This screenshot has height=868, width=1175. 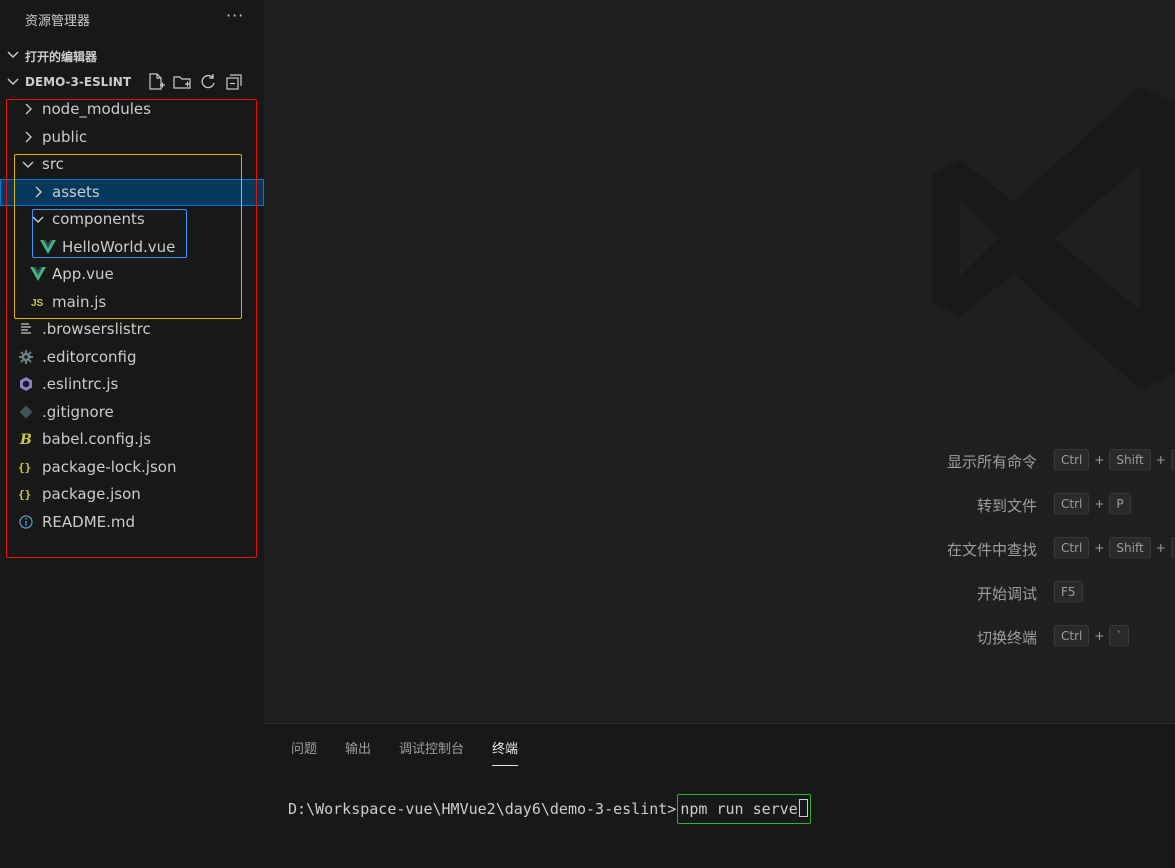 I want to click on panel-tab: 问题, so click(x=304, y=752).